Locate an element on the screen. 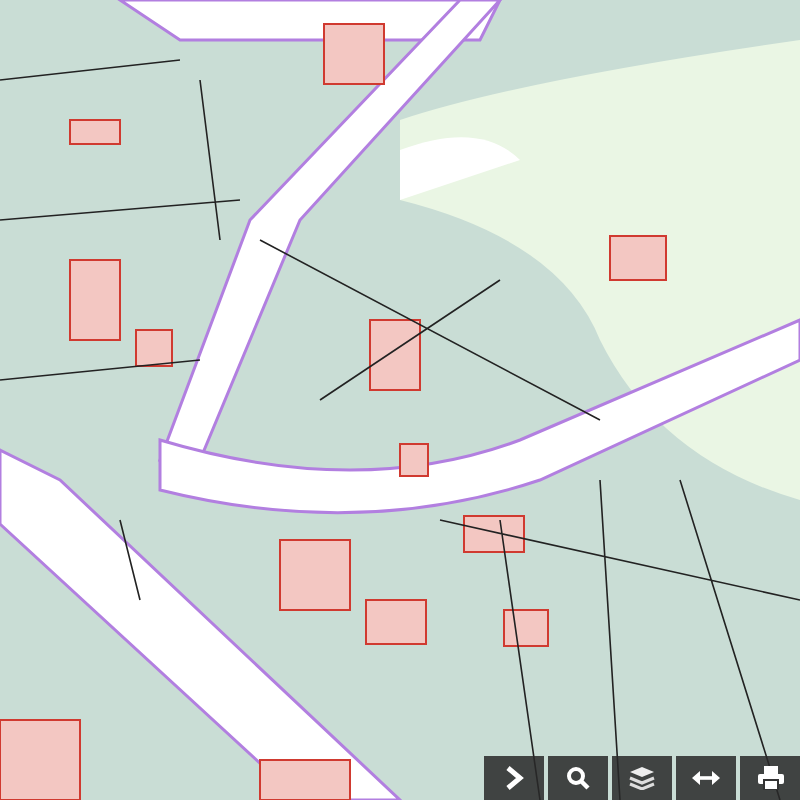 The image size is (800, 800). layers-button is located at coordinates (642, 778).